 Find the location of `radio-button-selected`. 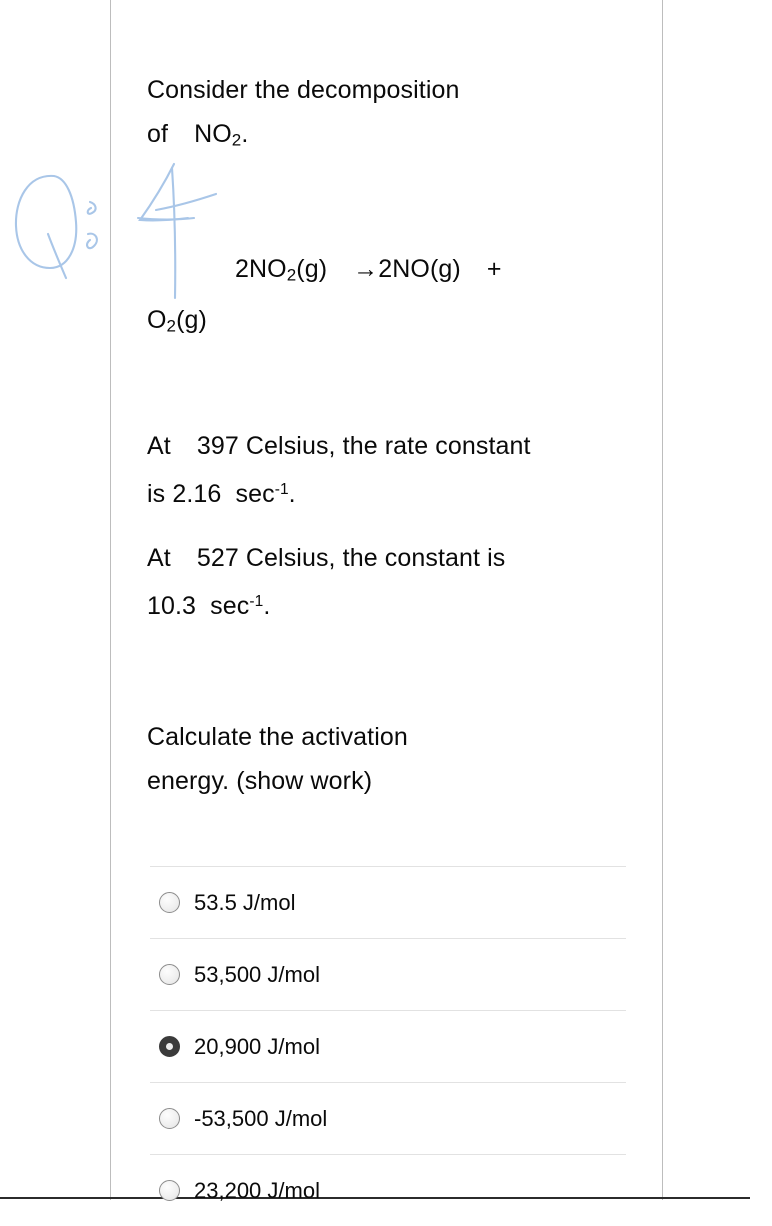

radio-button-selected is located at coordinates (169, 1046).